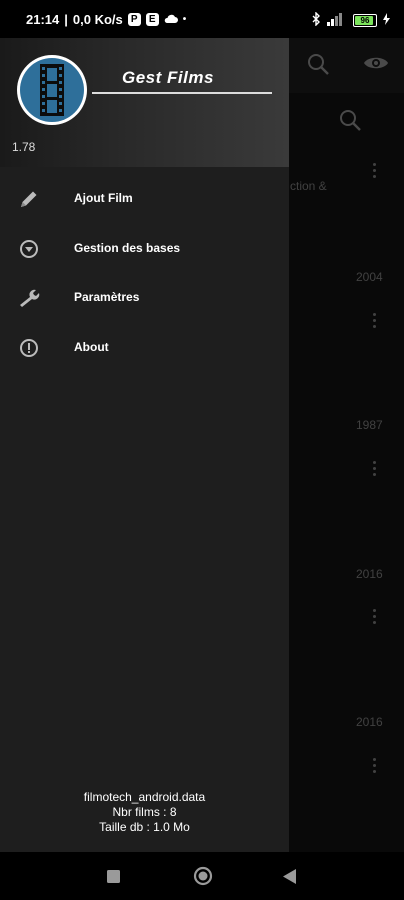 The width and height of the screenshot is (404, 900). Describe the element at coordinates (386, 20) in the screenshot. I see `charging-icon` at that location.